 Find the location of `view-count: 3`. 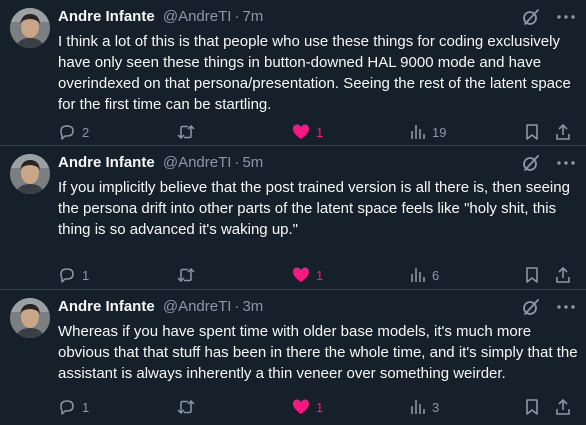

view-count: 3 is located at coordinates (436, 407).